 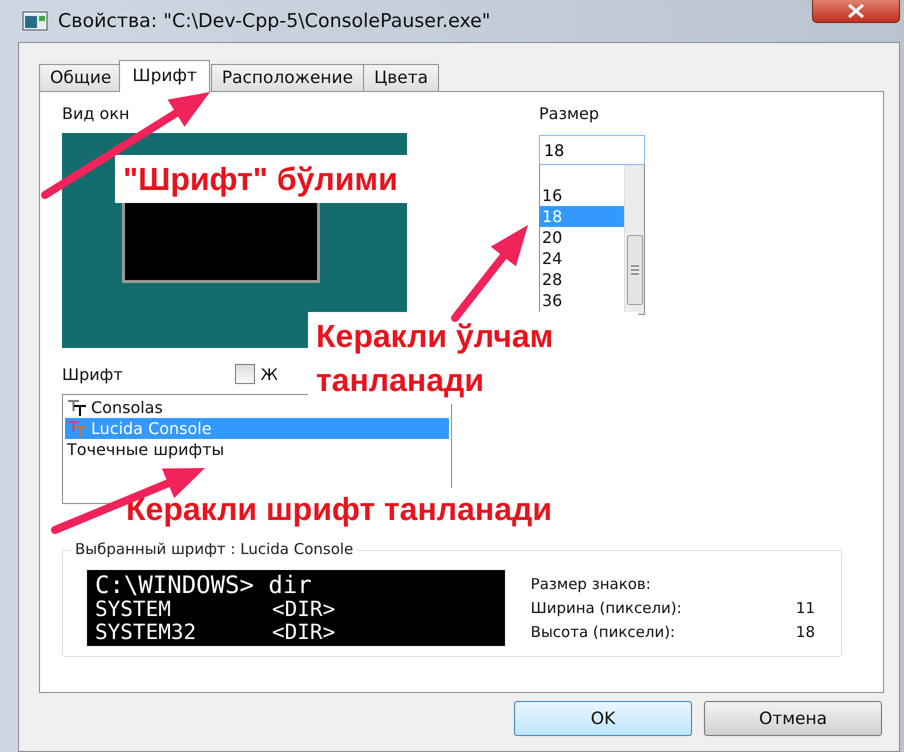 I want to click on tab: Цвета, so click(x=401, y=77).